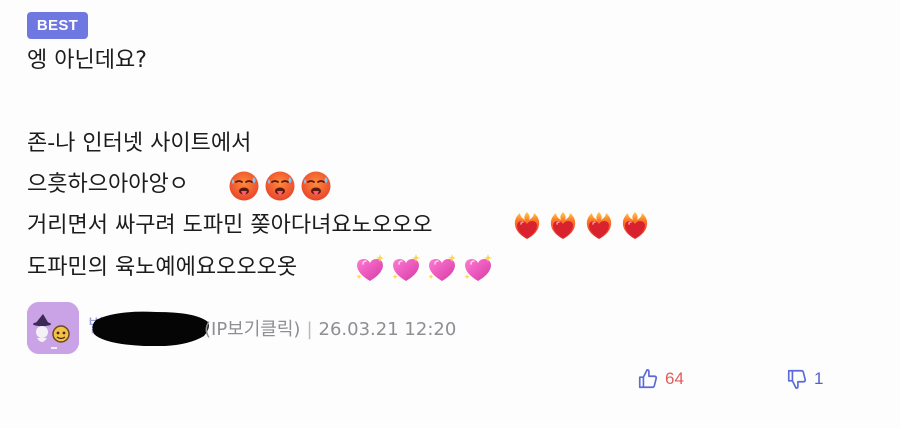 The width and height of the screenshot is (900, 428). I want to click on thumbs-up-icon, so click(648, 379).